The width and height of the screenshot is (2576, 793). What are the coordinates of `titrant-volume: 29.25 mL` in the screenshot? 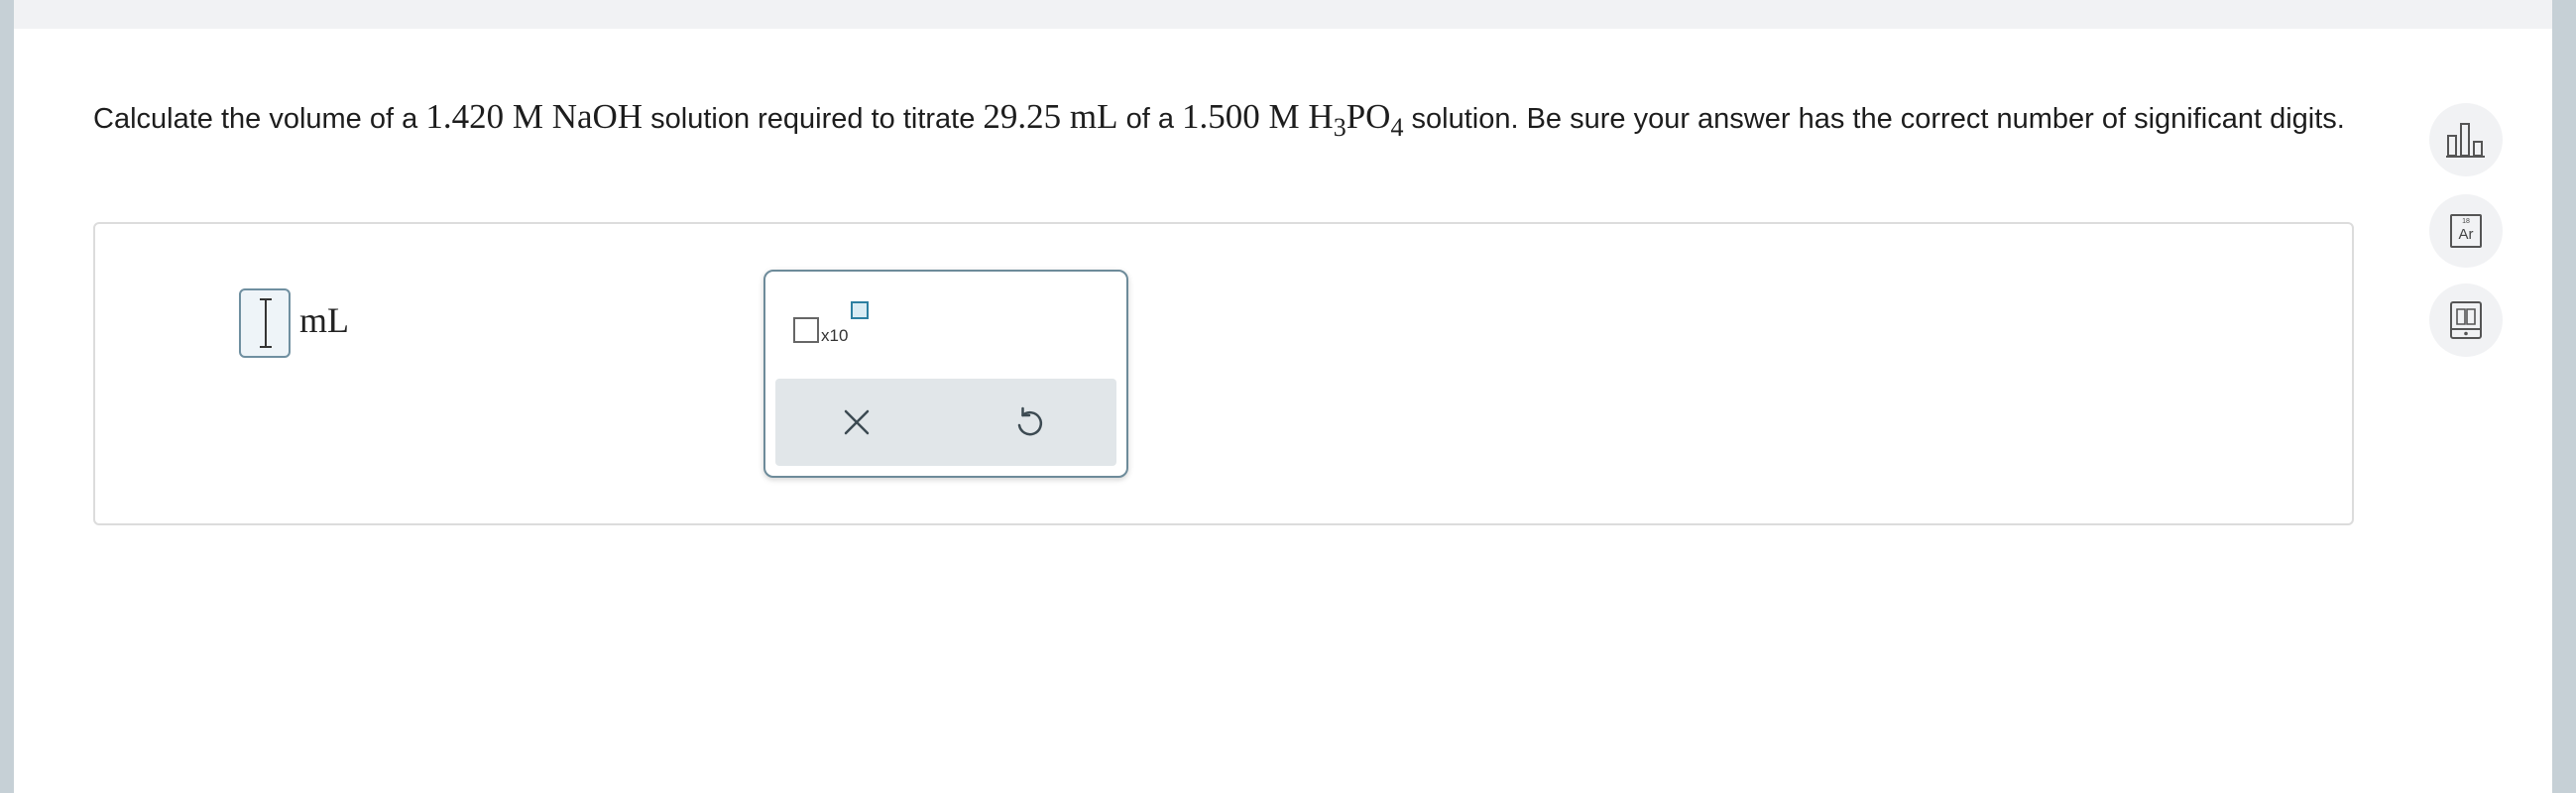 It's located at (1050, 116).